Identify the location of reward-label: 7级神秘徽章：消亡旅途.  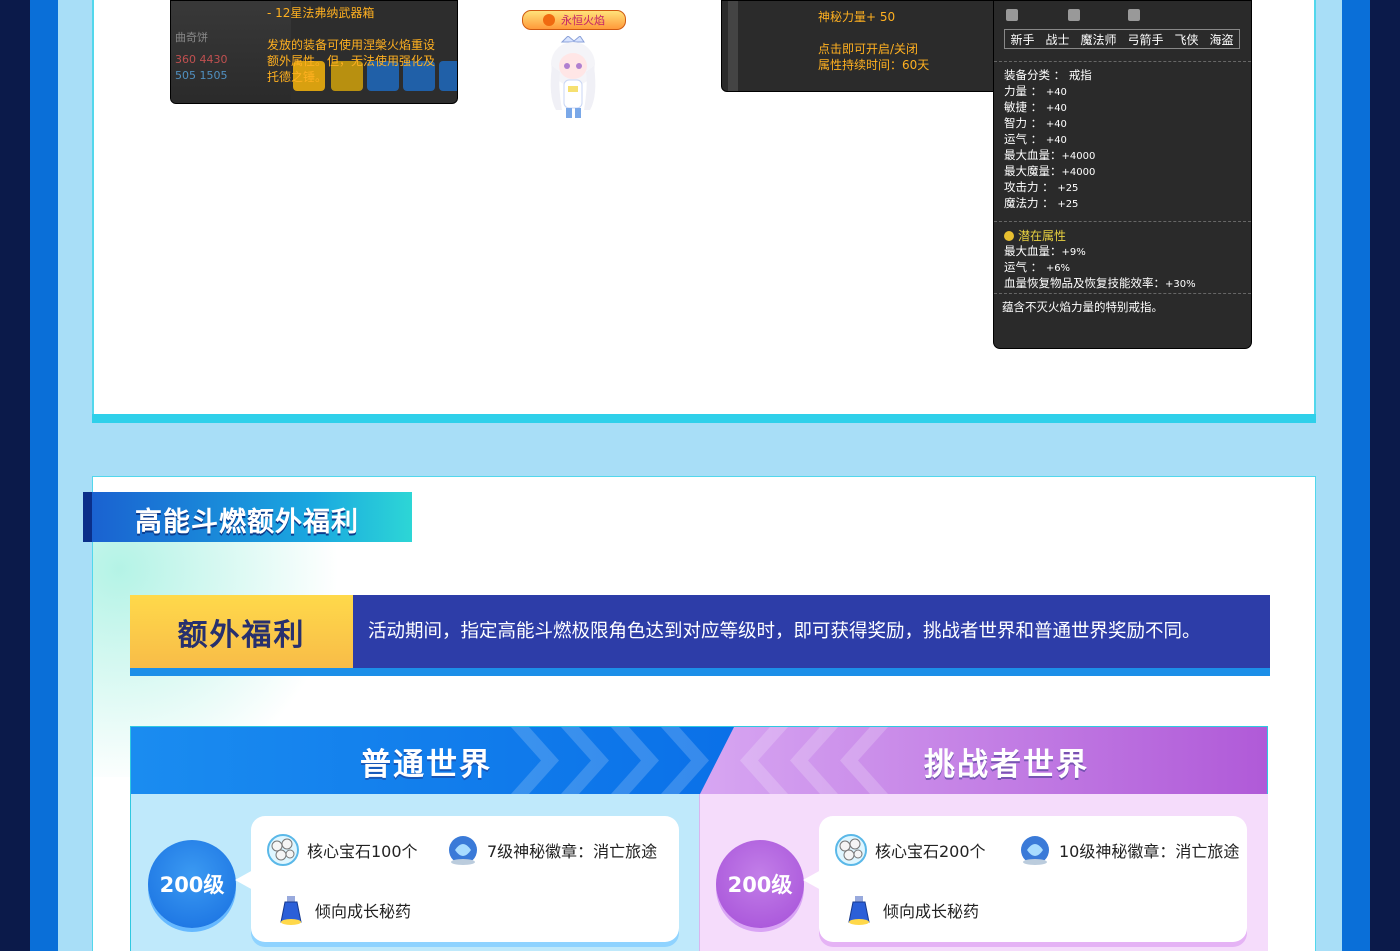
(572, 851).